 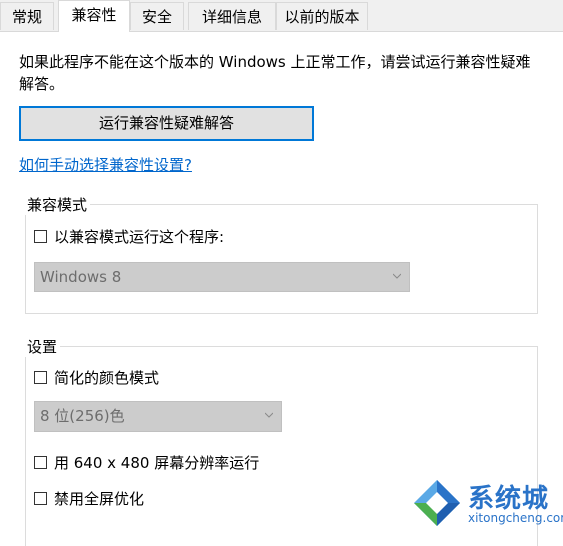 I want to click on tab-details: 详细信息, so click(x=232, y=16).